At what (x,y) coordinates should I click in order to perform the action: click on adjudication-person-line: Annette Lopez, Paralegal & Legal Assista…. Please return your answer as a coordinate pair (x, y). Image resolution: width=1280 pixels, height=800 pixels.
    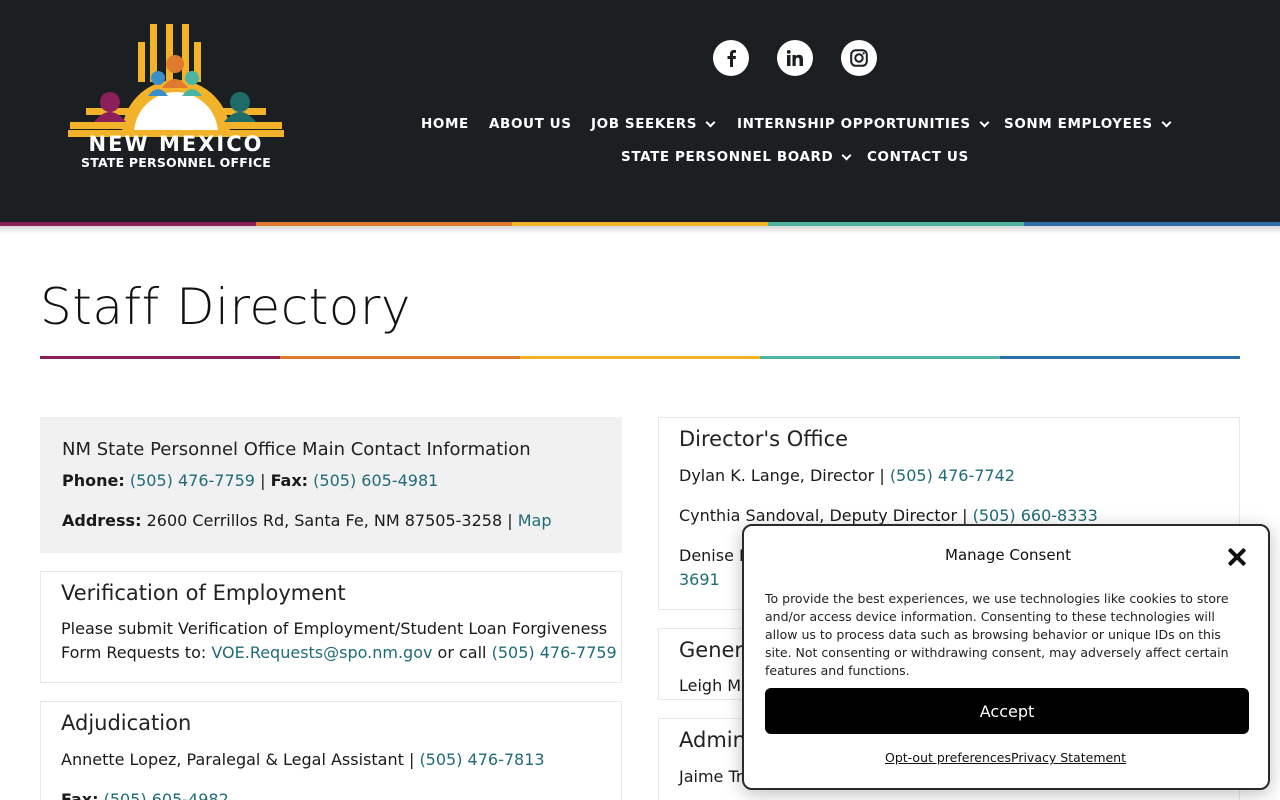
    Looking at the image, I should click on (303, 759).